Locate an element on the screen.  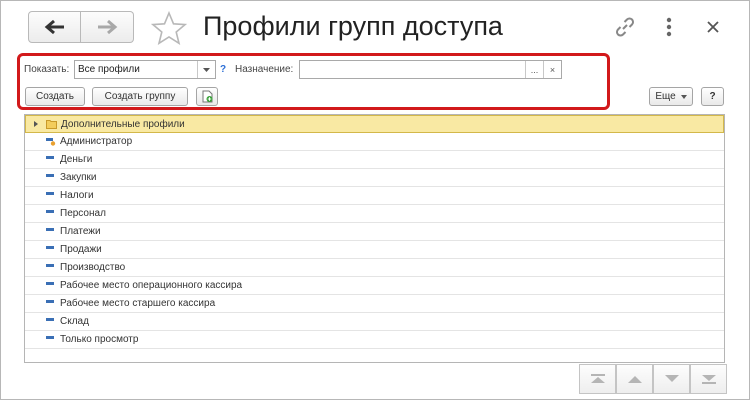
double-chevron-up-icon is located at coordinates (597, 378).